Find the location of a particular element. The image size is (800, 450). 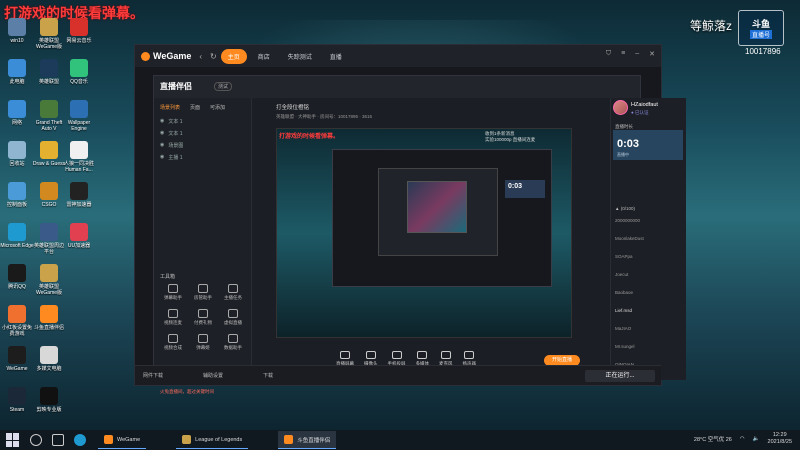

volume-icon: 🔈 is located at coordinates (756, 439).